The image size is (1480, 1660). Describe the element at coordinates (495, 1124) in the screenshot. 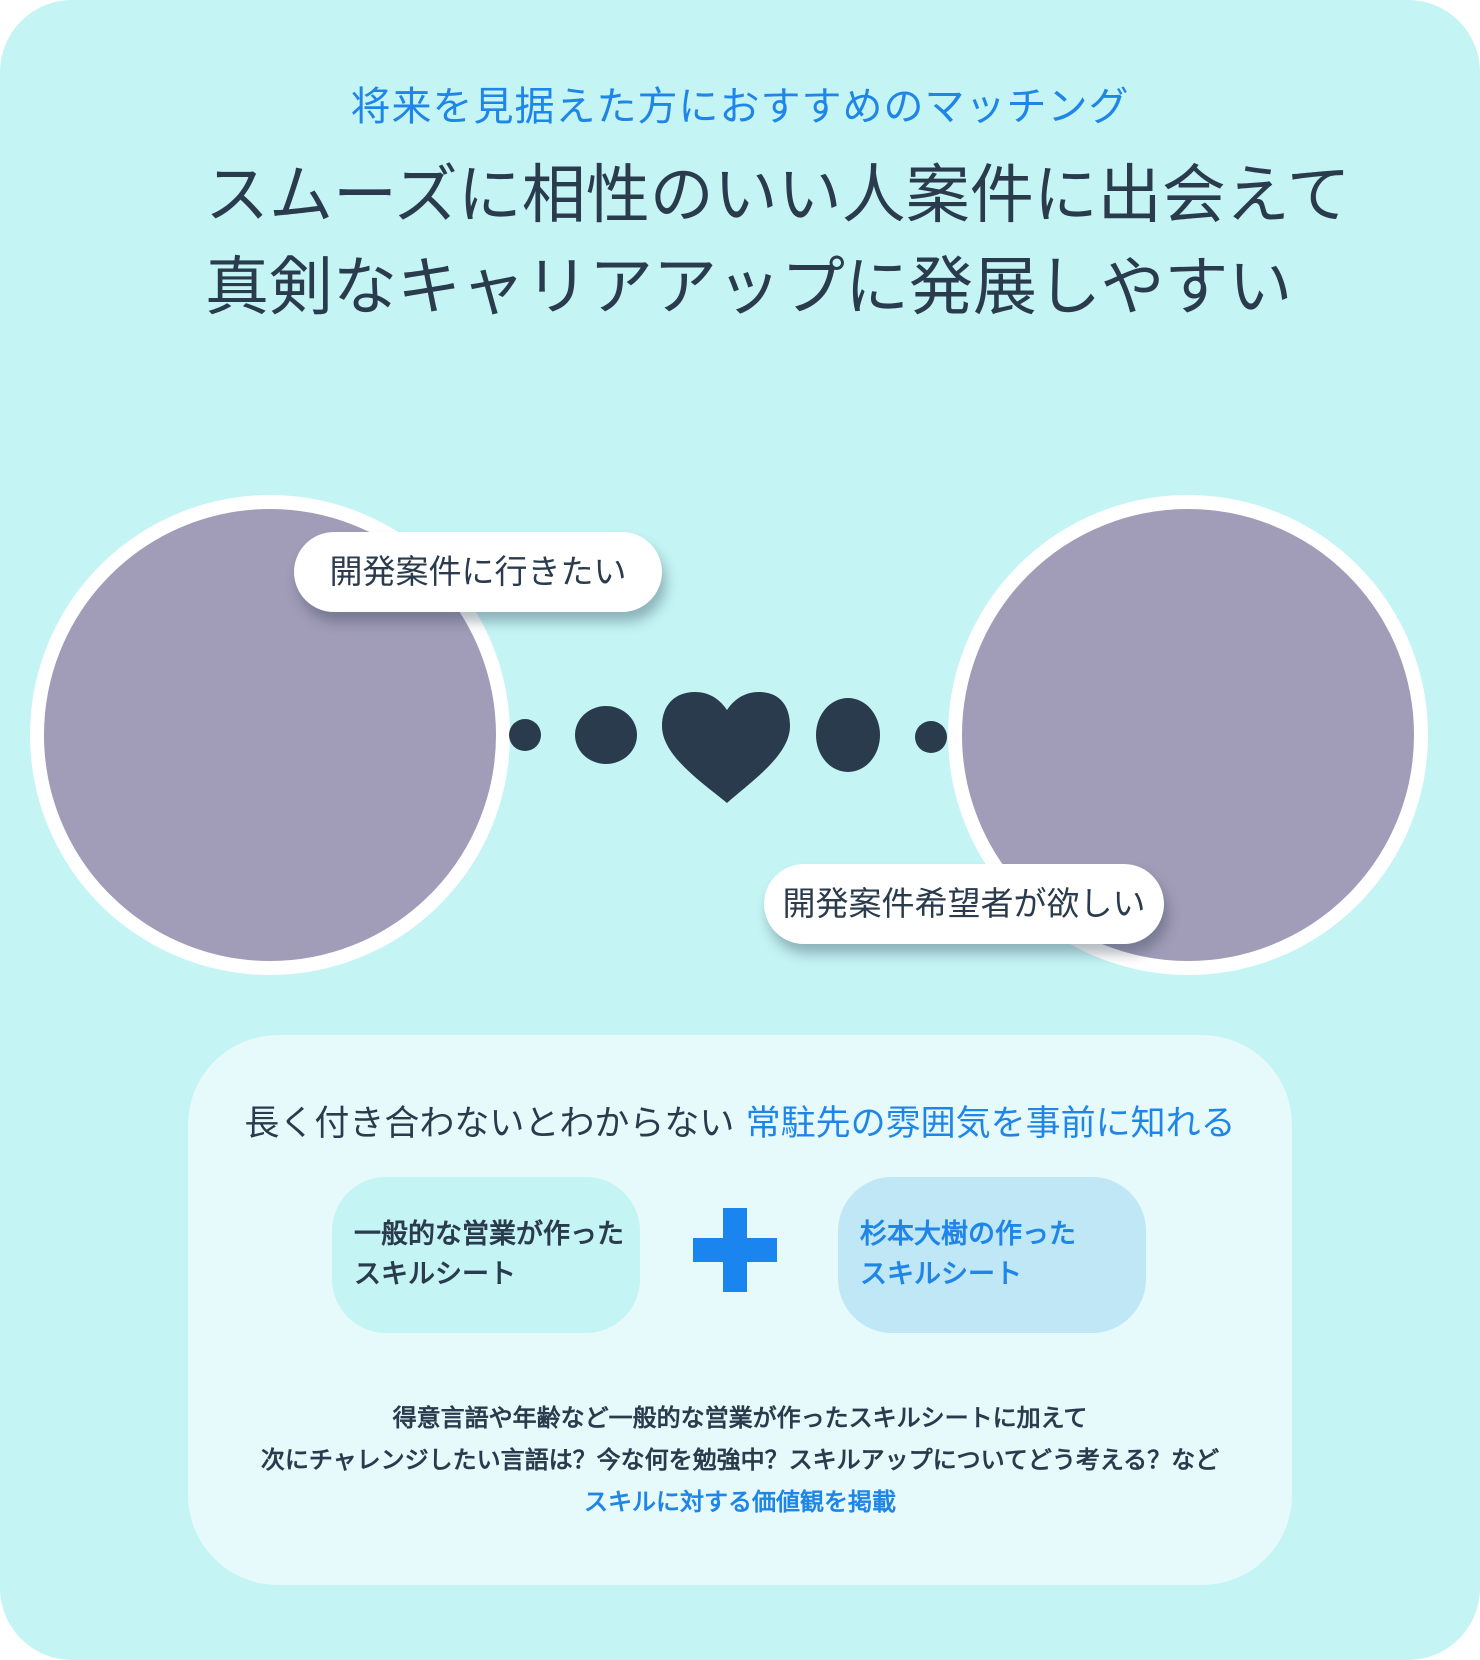

I see `panel-lead-text: 長く付き合わないとわからない` at that location.